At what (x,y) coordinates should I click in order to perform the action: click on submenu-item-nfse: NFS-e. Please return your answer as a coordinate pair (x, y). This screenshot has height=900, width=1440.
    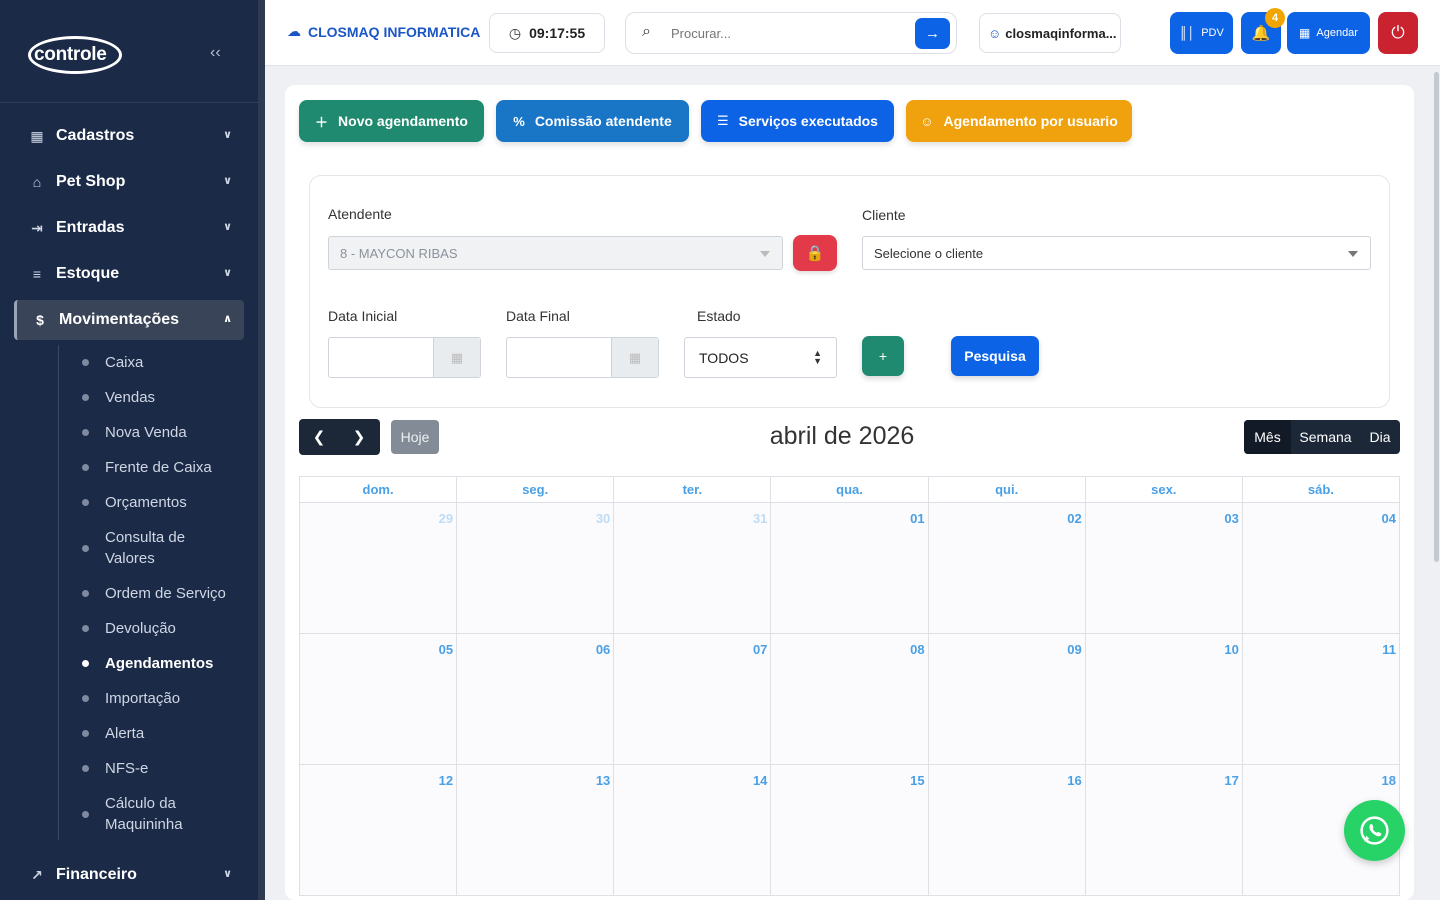
    Looking at the image, I should click on (115, 768).